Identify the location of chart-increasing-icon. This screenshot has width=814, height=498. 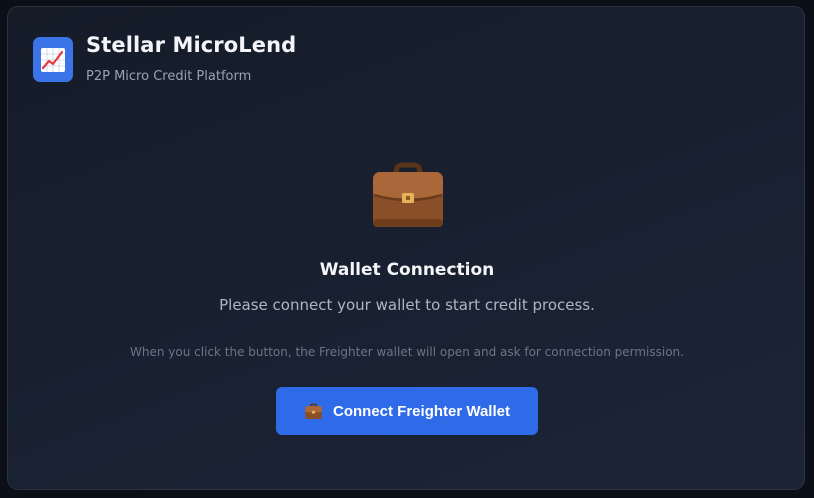
(53, 59).